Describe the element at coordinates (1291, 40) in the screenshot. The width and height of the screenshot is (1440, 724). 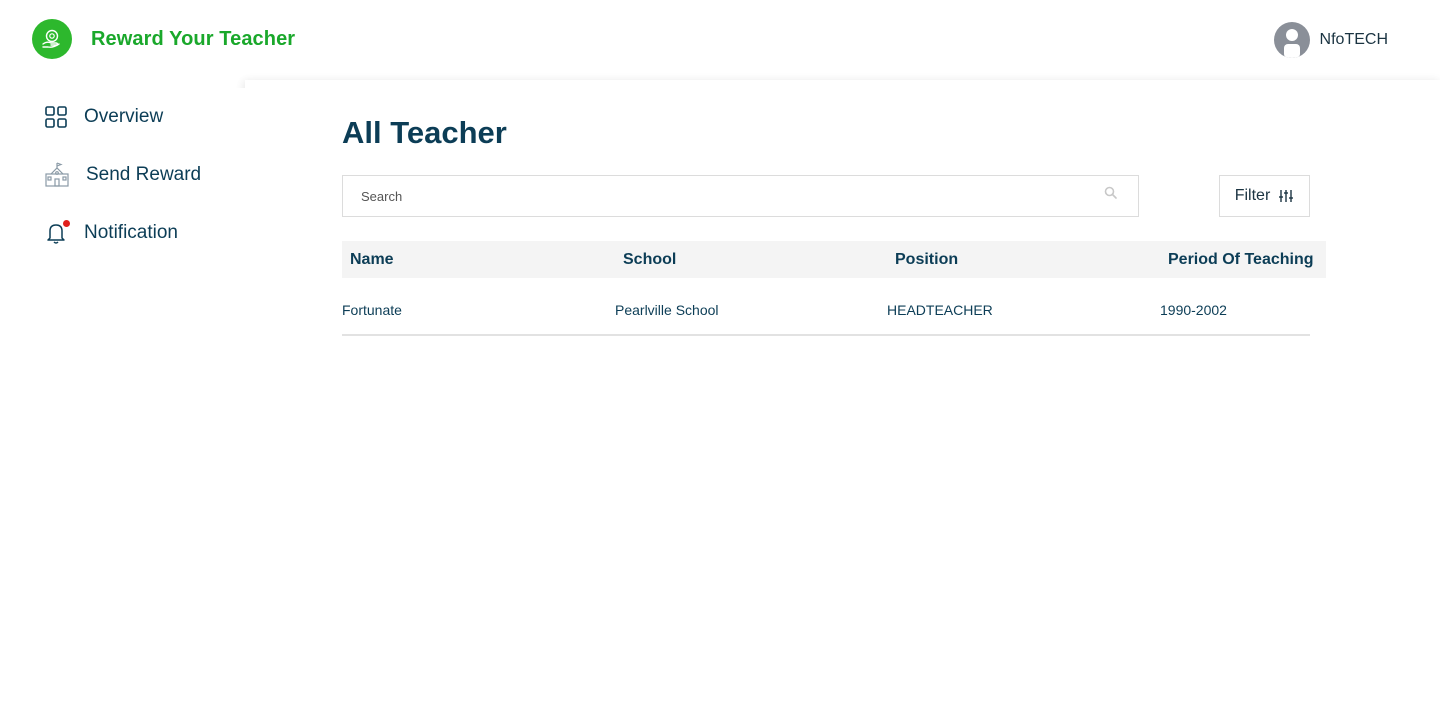
I see `avatar-icon` at that location.